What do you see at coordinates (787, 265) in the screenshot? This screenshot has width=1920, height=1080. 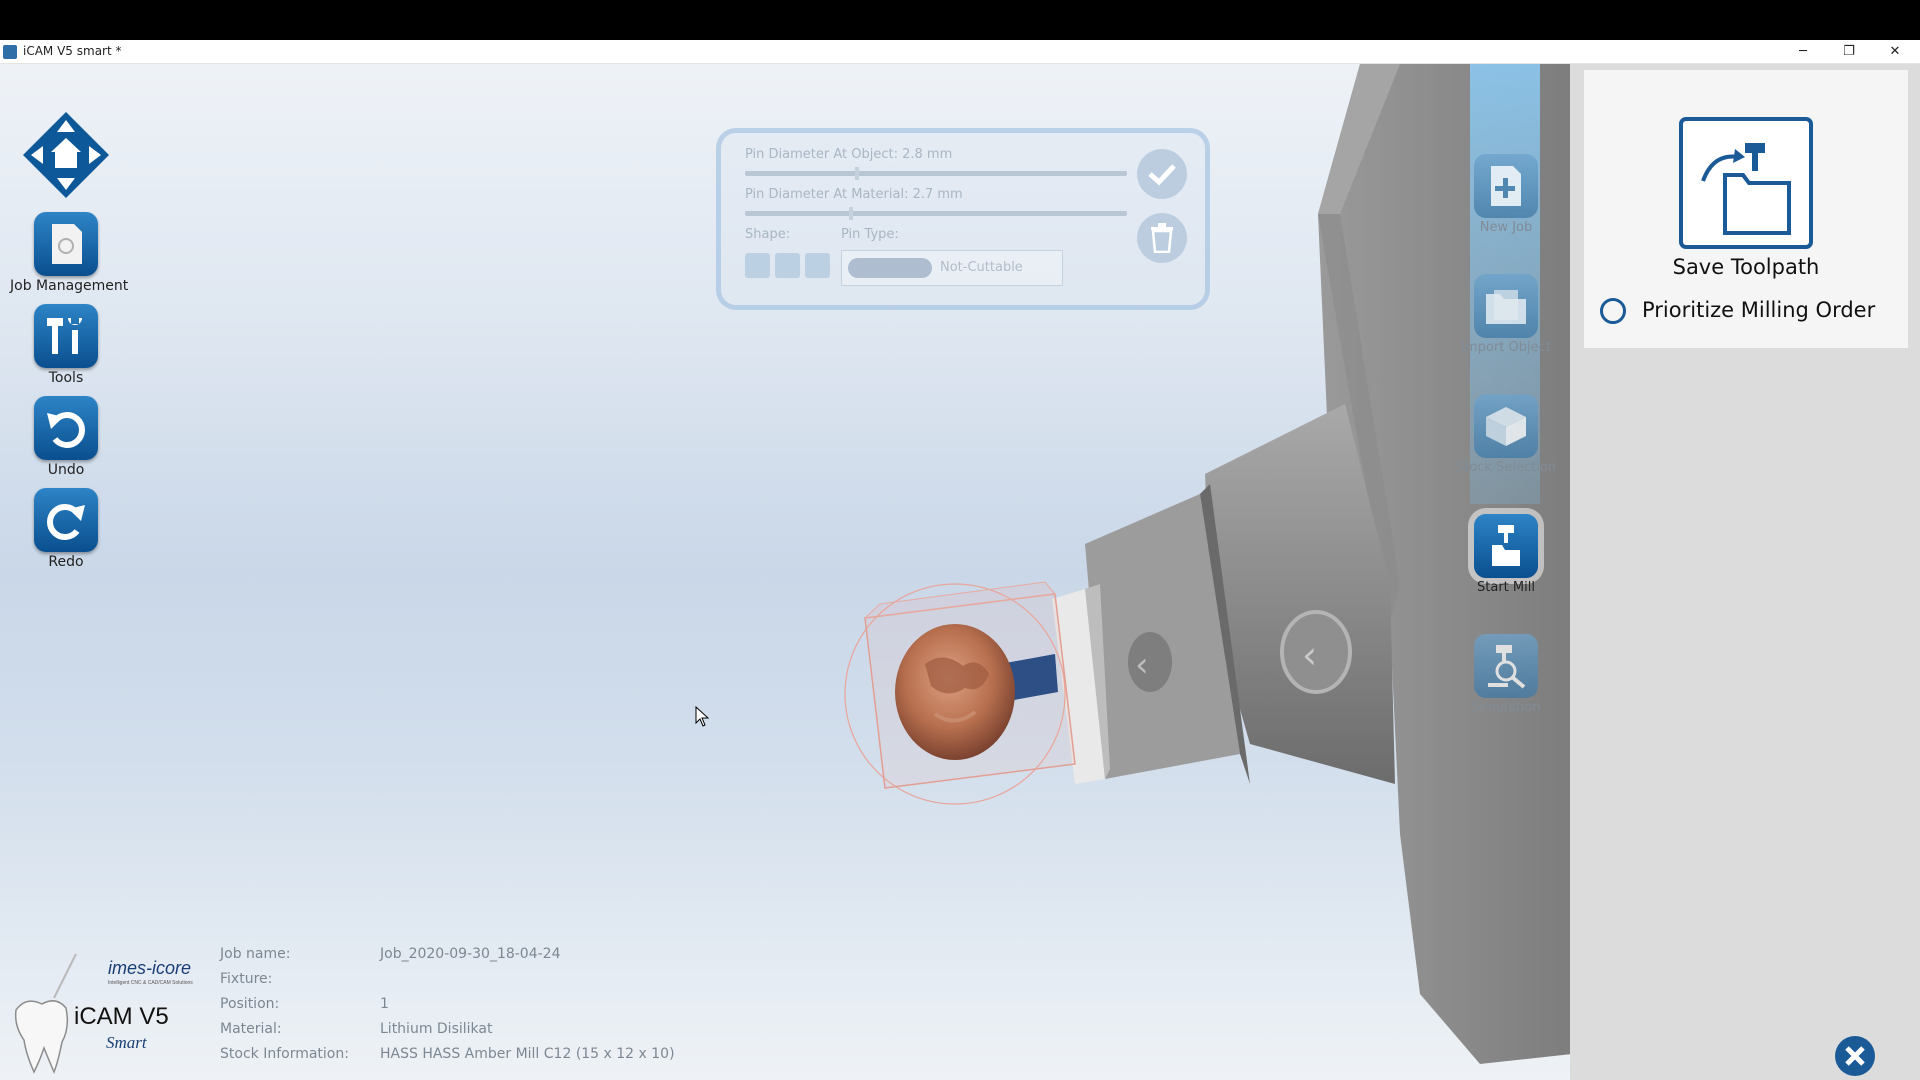 I see `shape-wave-button` at bounding box center [787, 265].